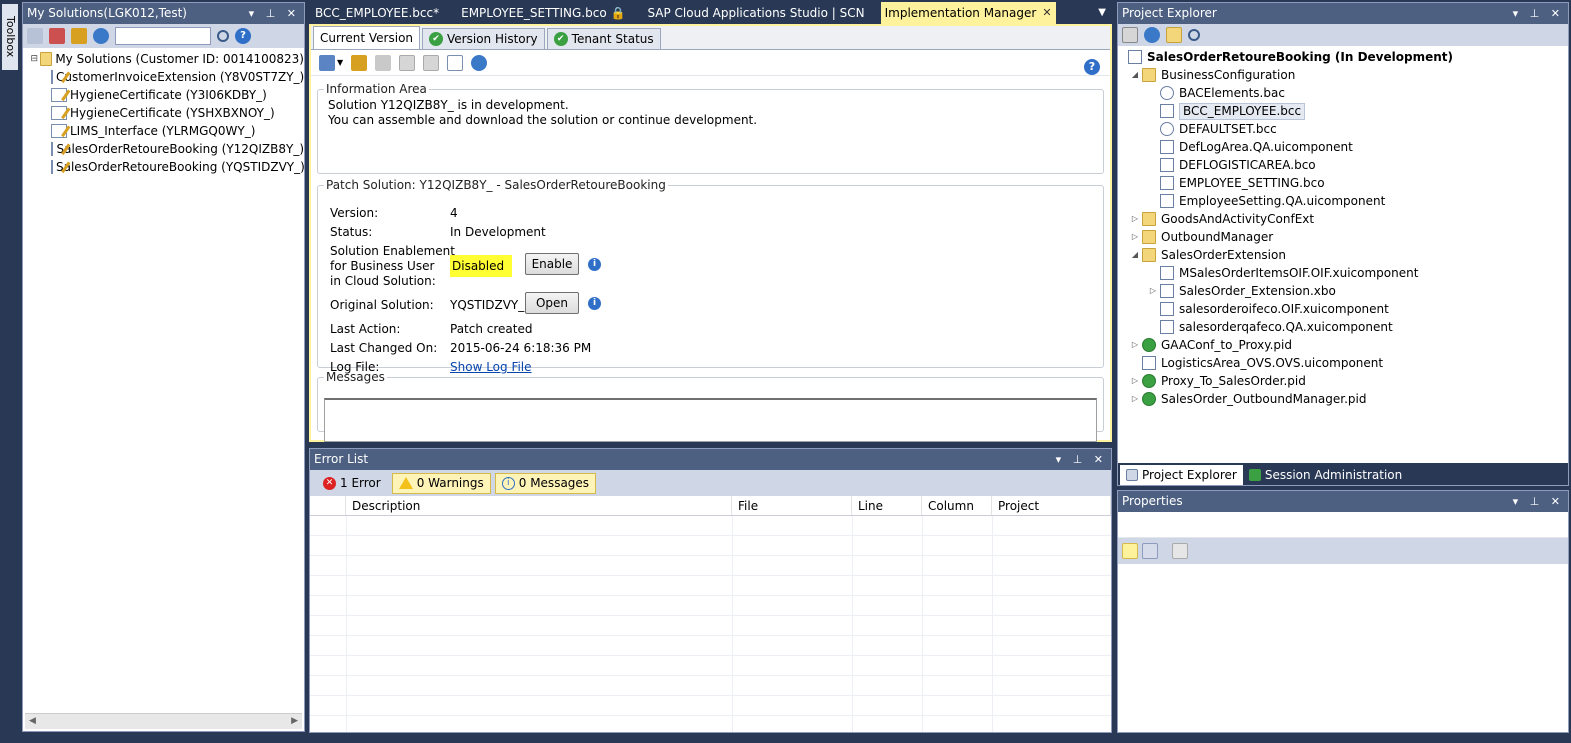  What do you see at coordinates (166, 95) in the screenshot?
I see `solution-item: HygieneCertificate (Y3I06KDBY_)` at bounding box center [166, 95].